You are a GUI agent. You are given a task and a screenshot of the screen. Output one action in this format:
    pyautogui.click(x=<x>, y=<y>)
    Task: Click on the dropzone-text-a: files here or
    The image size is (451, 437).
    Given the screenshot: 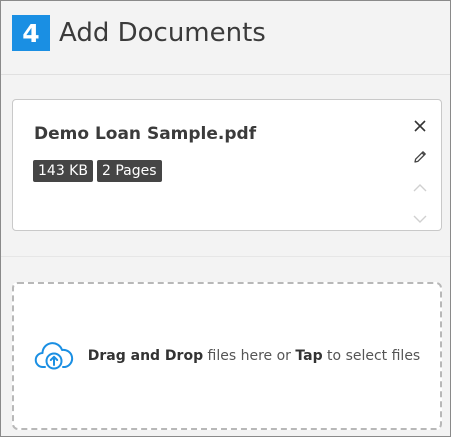 What is the action you would take?
    pyautogui.click(x=249, y=356)
    